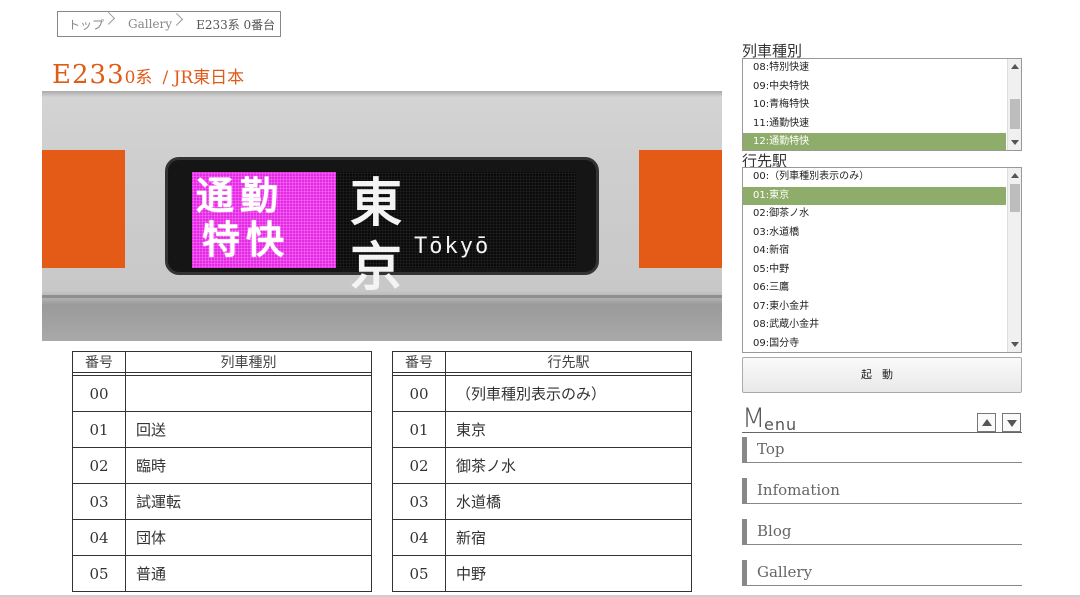 The height and width of the screenshot is (597, 1080). Describe the element at coordinates (874, 68) in the screenshot. I see `train-type-option: 08:特別快速` at that location.